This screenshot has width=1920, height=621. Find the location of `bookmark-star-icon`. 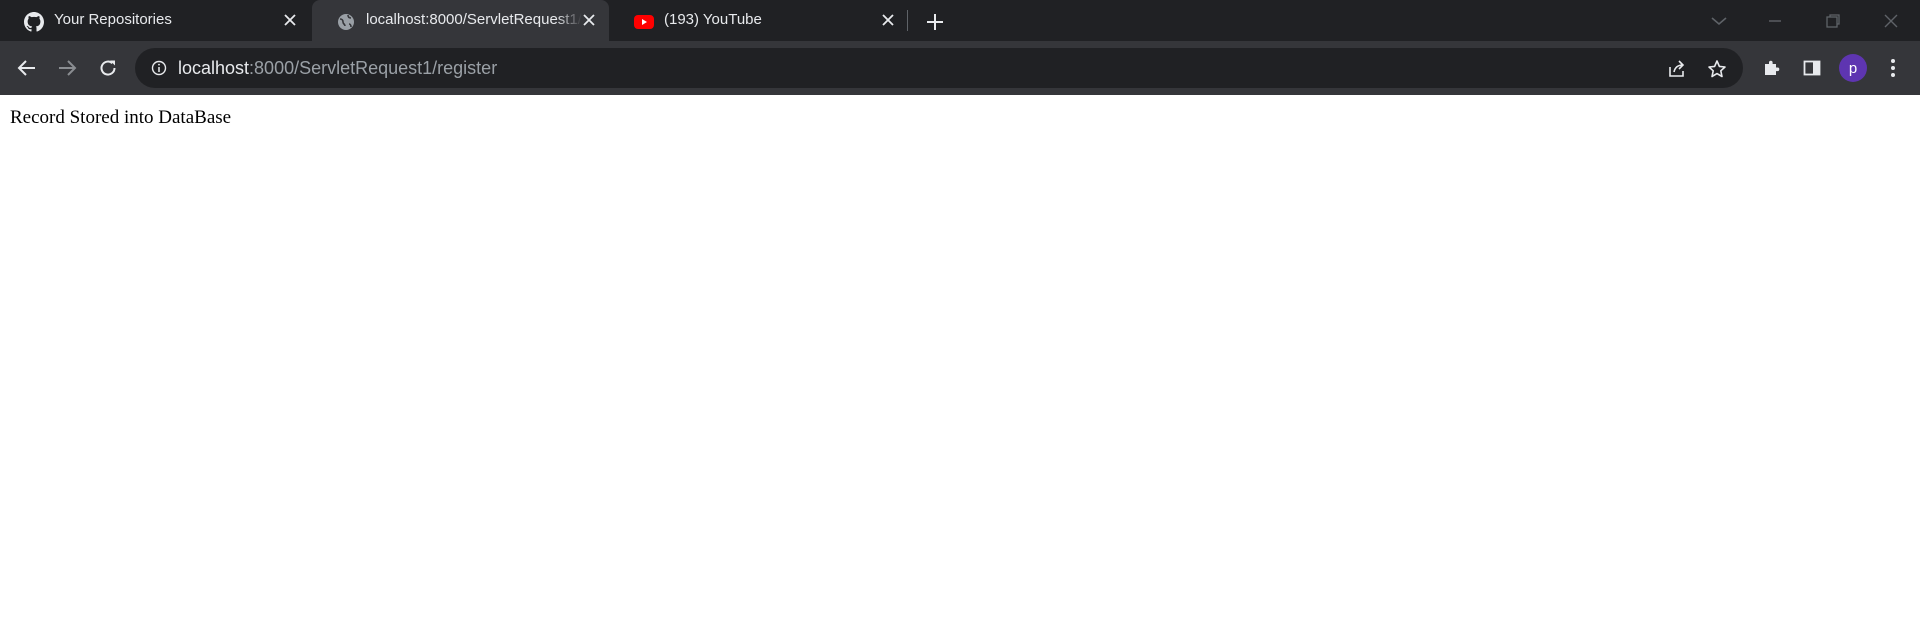

bookmark-star-icon is located at coordinates (1717, 69).